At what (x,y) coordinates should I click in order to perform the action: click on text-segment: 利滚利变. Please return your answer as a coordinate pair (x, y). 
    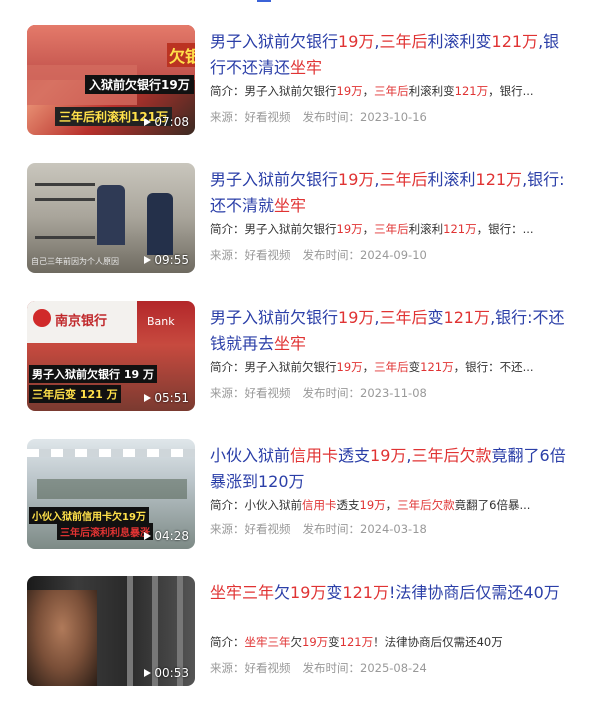
    Looking at the image, I should click on (431, 91).